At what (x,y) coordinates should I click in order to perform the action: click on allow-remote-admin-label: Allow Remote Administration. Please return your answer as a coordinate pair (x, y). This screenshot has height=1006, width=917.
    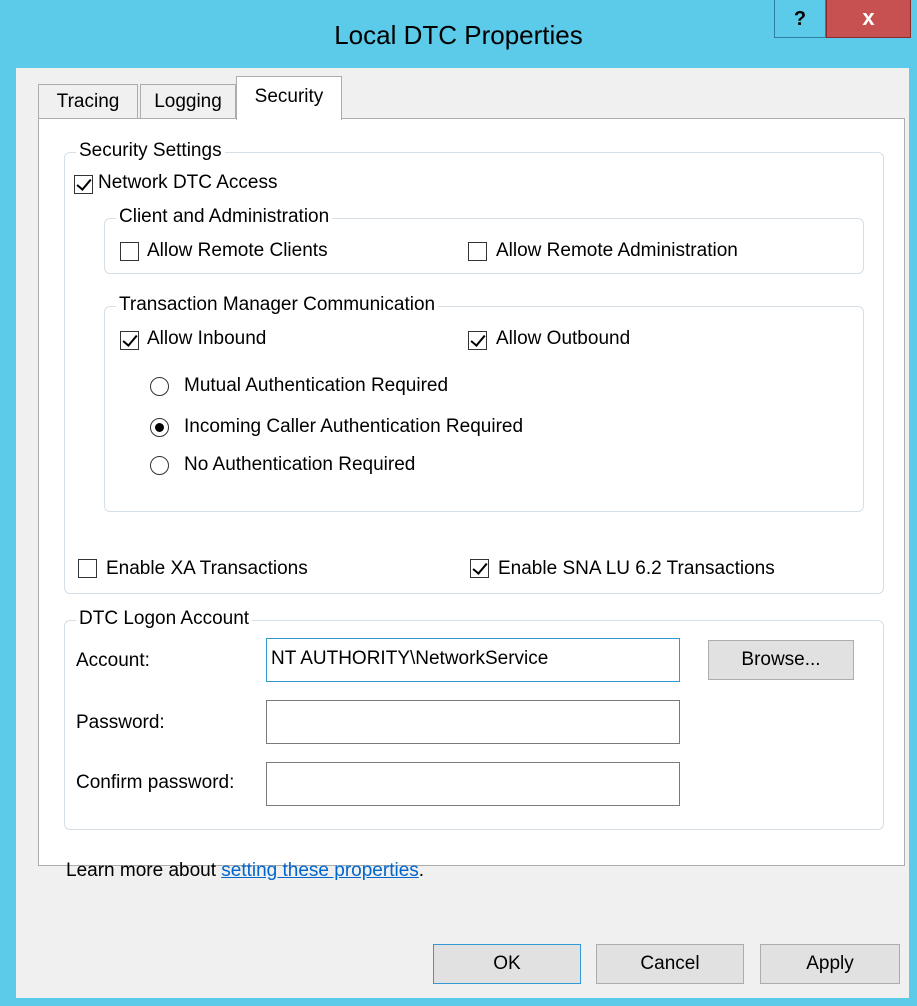
    Looking at the image, I should click on (617, 251).